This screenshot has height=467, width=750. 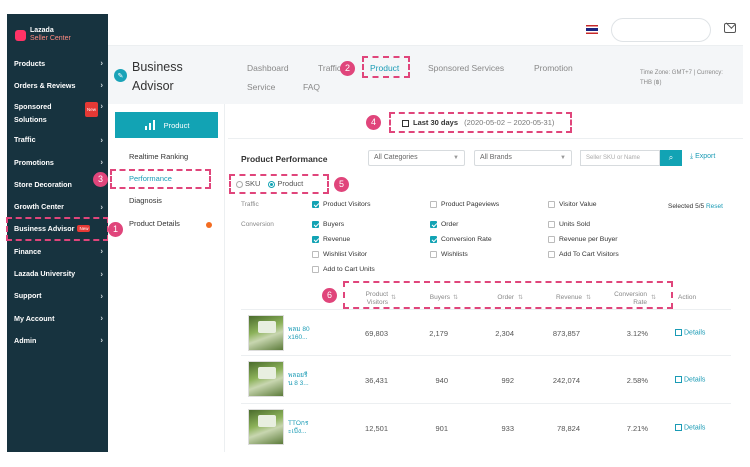 I want to click on export-label: Export, so click(x=705, y=156).